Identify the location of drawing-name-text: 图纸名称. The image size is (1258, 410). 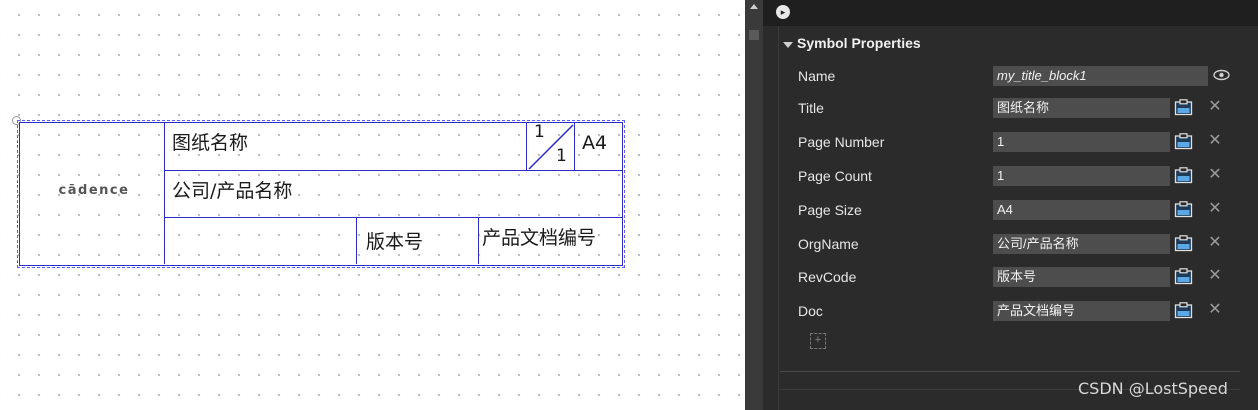
(210, 143).